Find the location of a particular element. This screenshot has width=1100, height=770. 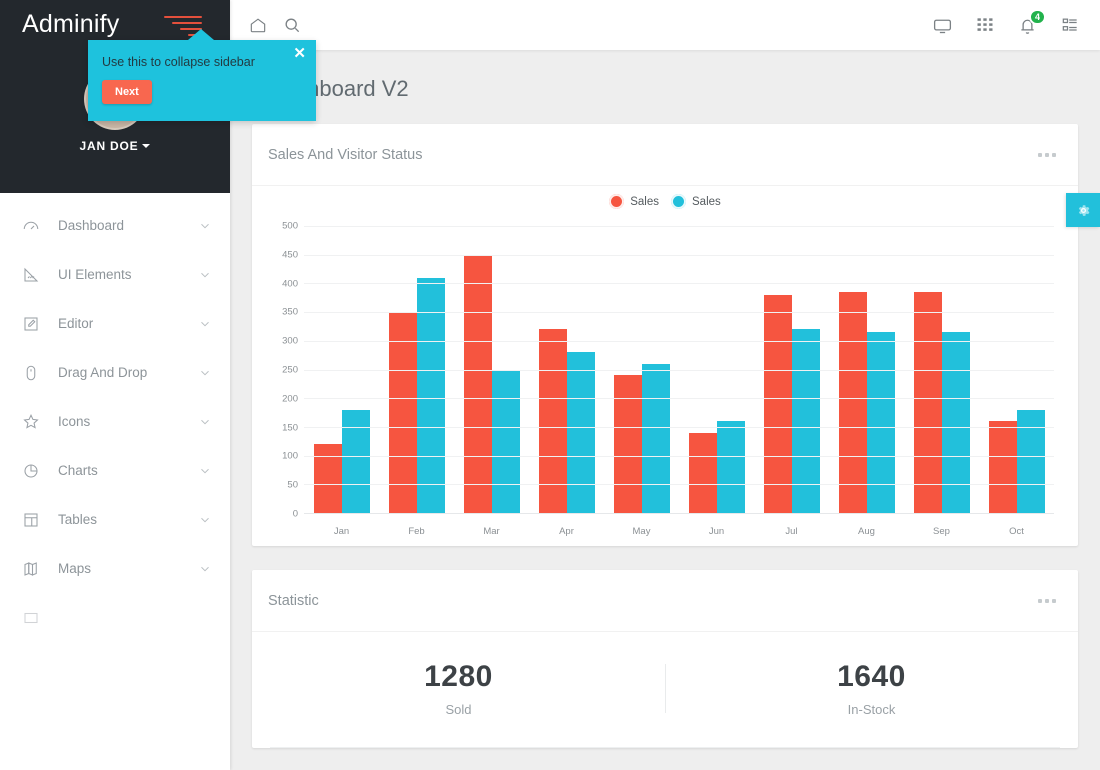

sidebar-item-dashboard: Dashboard is located at coordinates (115, 225).